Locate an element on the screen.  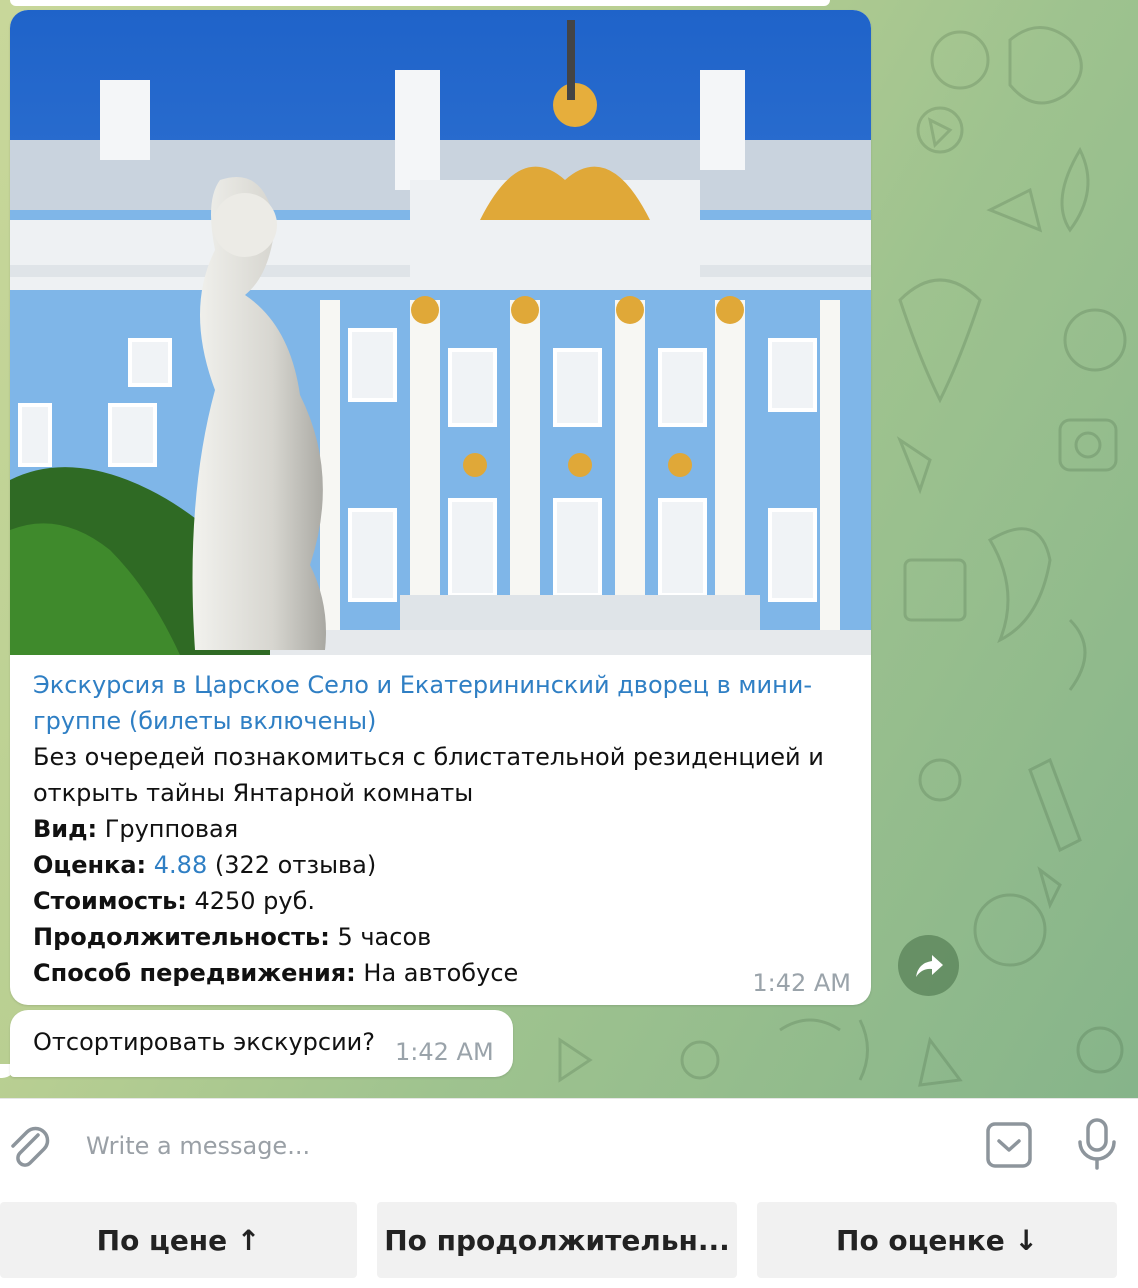
tour-duration-row: Продолжительность: 5 часов is located at coordinates (443, 937).